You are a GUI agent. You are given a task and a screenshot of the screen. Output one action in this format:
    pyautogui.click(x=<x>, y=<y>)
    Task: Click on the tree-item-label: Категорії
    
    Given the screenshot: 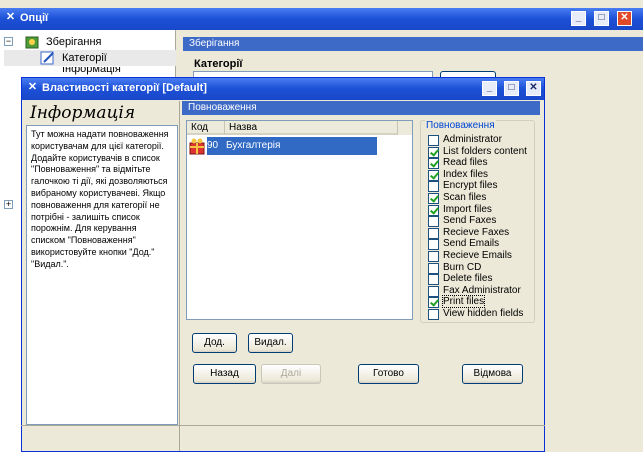 What is the action you would take?
    pyautogui.click(x=84, y=58)
    